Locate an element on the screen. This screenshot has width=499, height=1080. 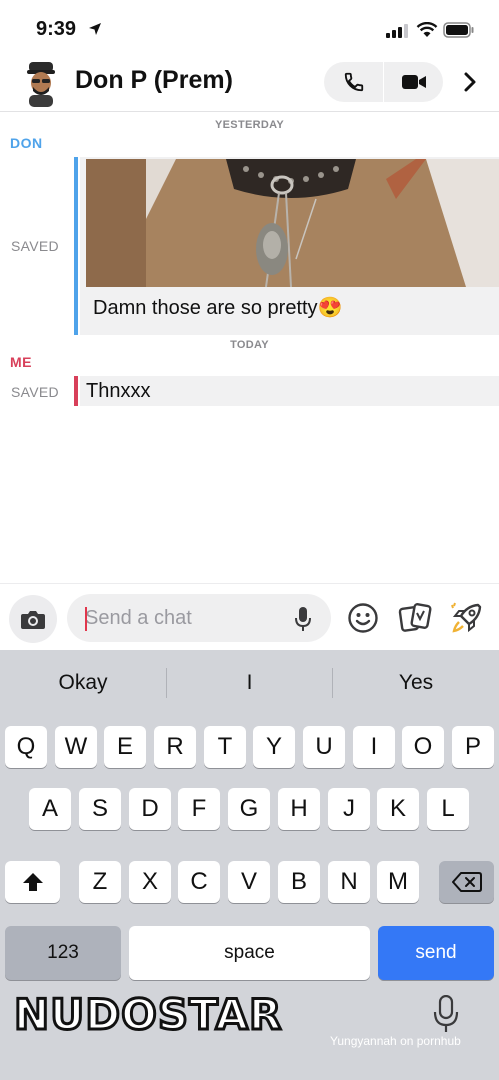
voice-call-button is located at coordinates (353, 82).